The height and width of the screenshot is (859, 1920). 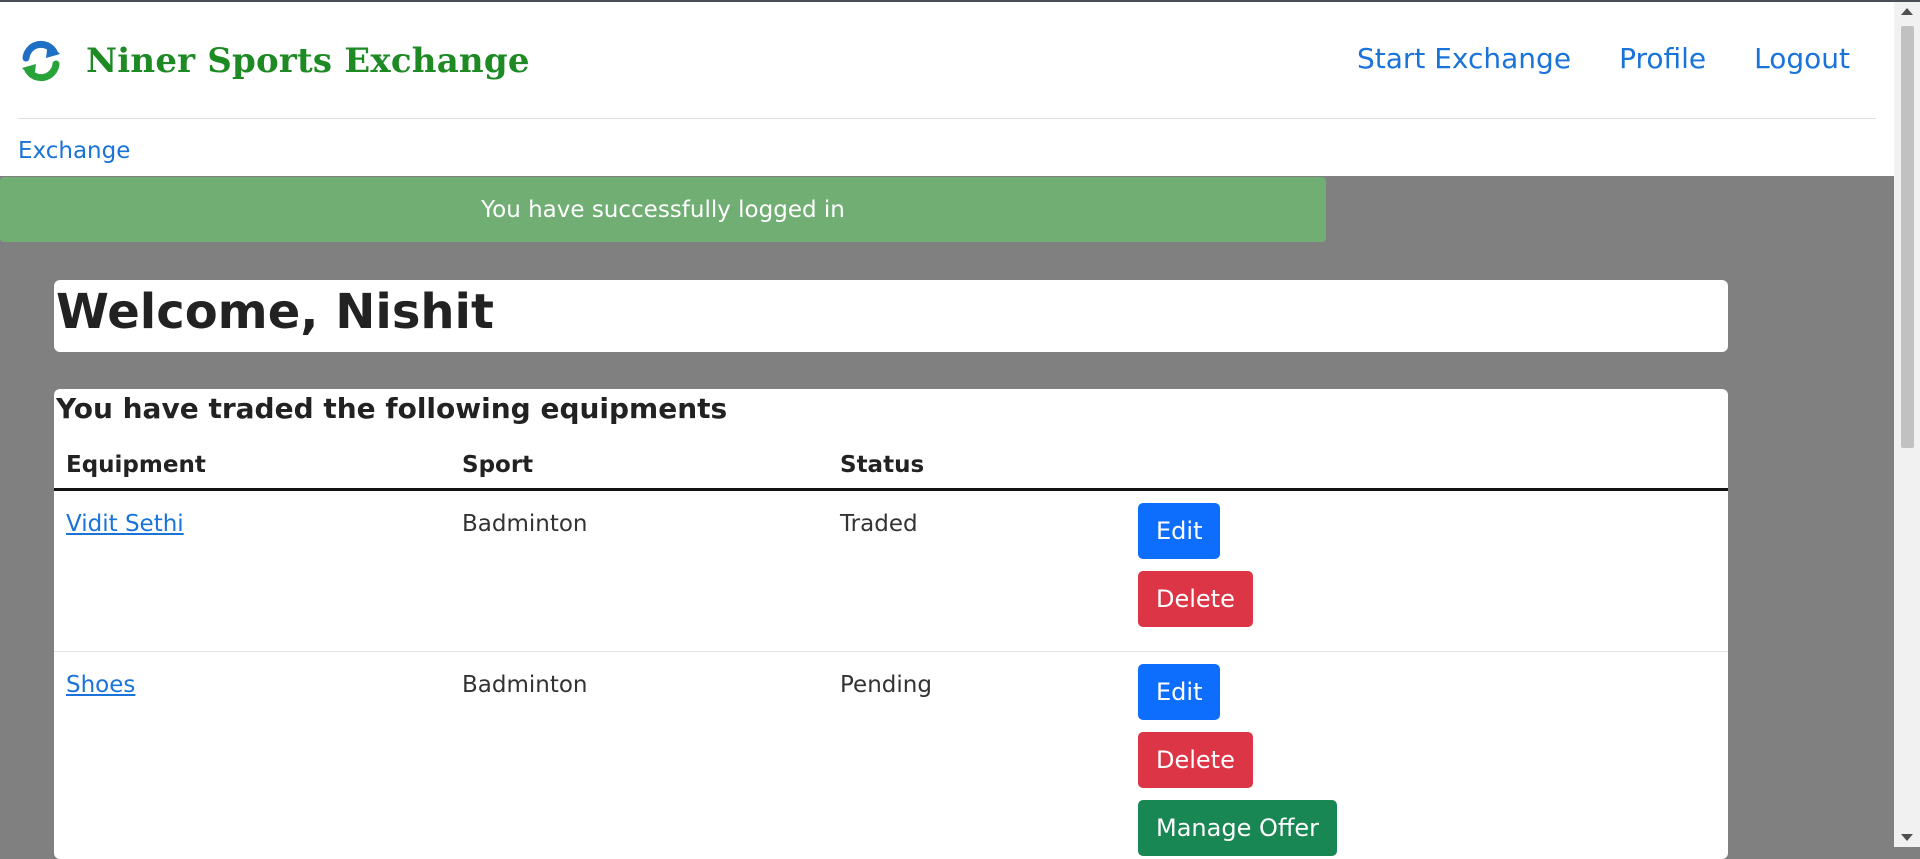 What do you see at coordinates (1603, 58) in the screenshot?
I see `main-nav: Start Exchange Profile Logout` at bounding box center [1603, 58].